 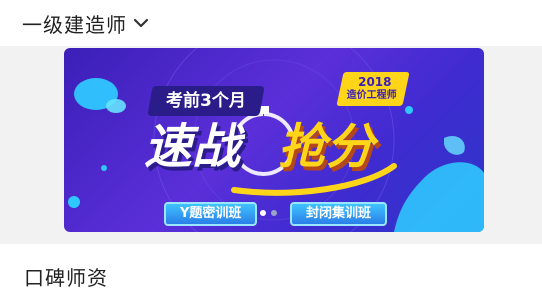 What do you see at coordinates (74, 24) in the screenshot?
I see `category-title: 一级建造师` at bounding box center [74, 24].